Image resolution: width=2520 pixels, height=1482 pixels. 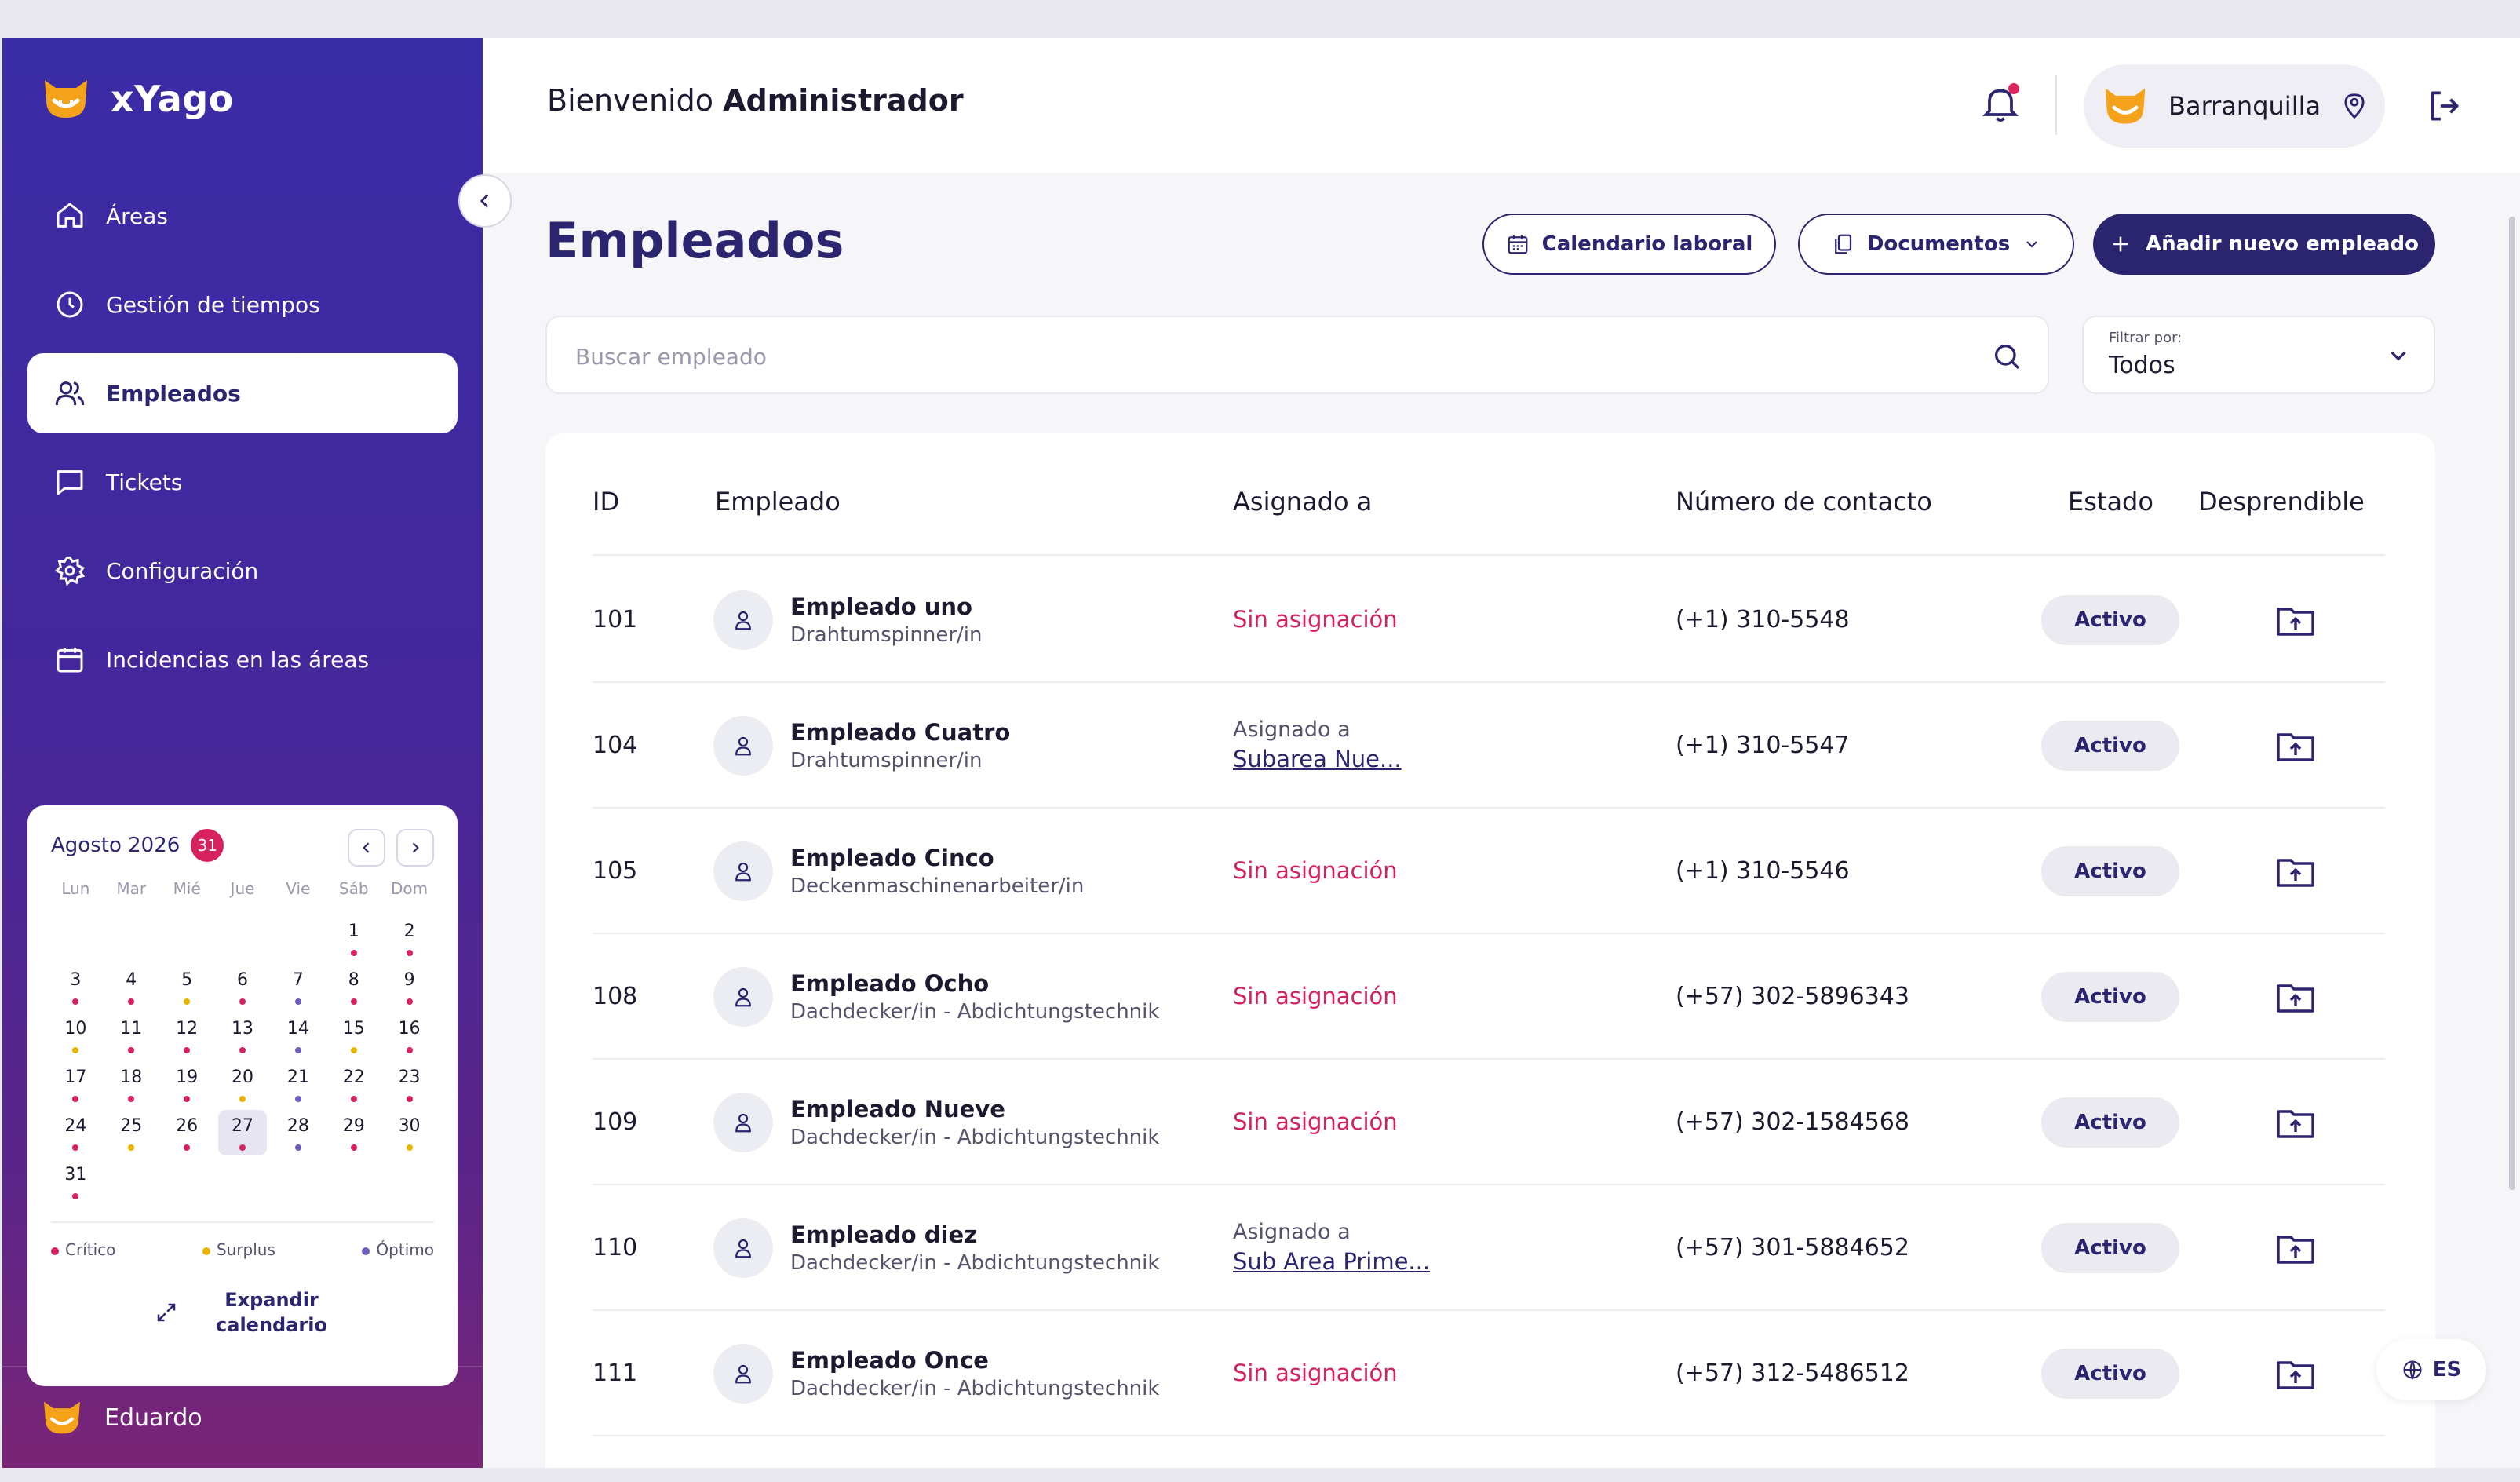 What do you see at coordinates (298, 983) in the screenshot?
I see `calendar-day: 7` at bounding box center [298, 983].